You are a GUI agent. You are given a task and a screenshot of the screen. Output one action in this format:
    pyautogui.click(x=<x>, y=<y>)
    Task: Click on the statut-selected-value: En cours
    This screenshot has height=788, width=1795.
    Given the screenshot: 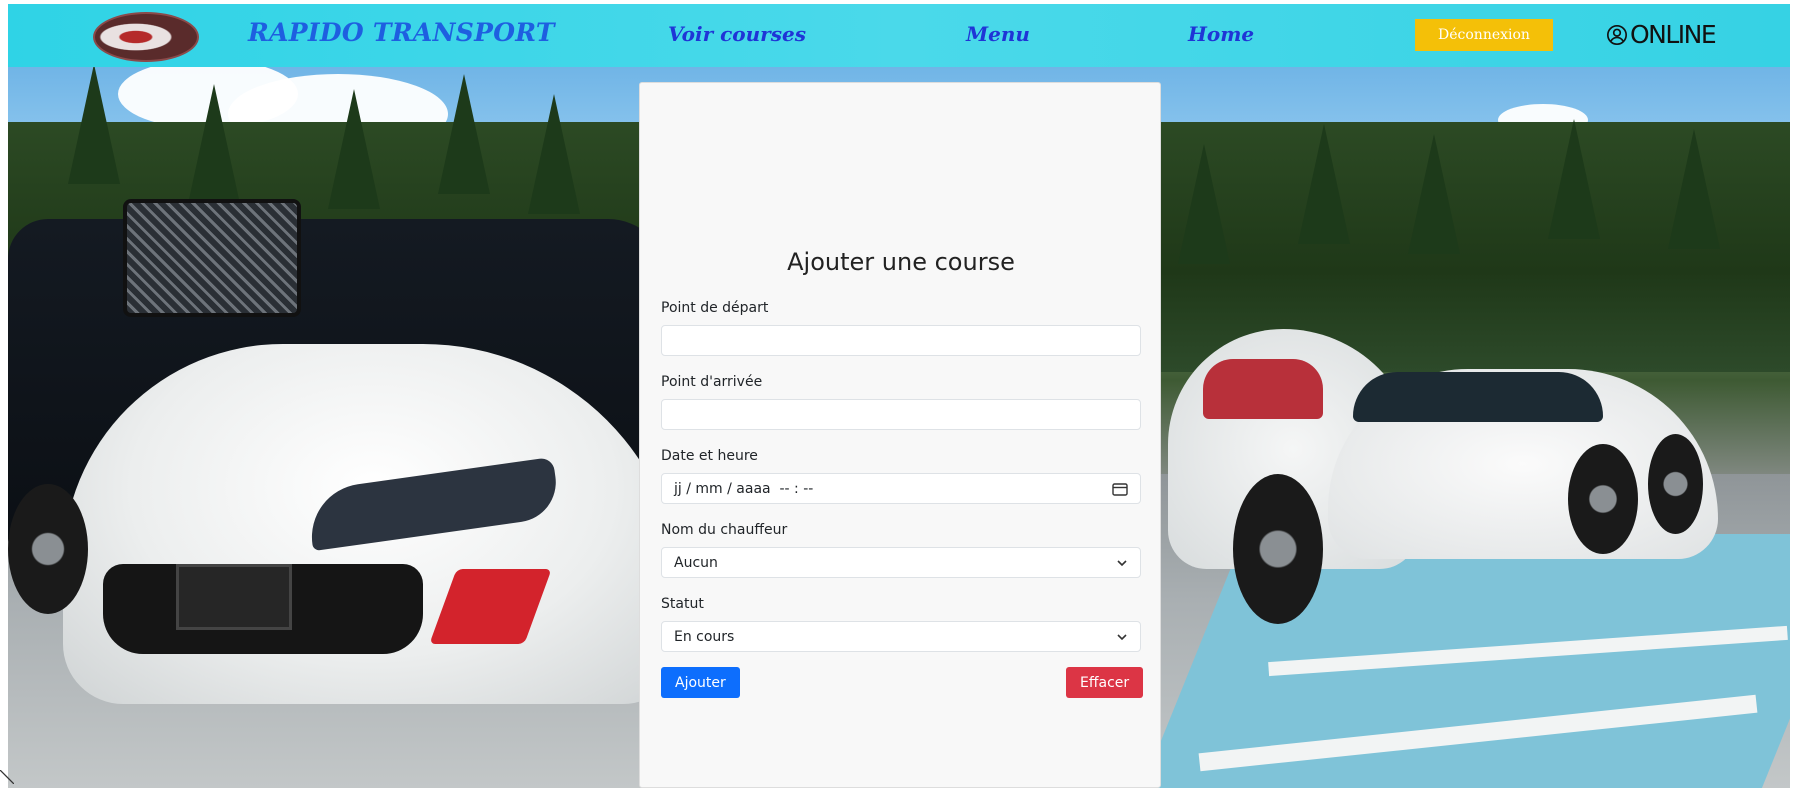 What is the action you would take?
    pyautogui.click(x=704, y=636)
    